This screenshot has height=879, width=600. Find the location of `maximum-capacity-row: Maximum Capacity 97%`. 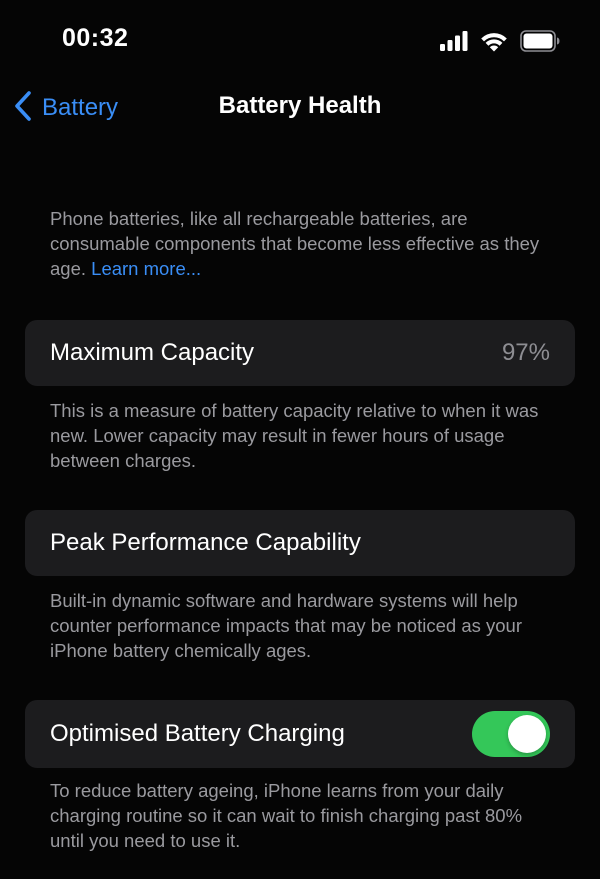

maximum-capacity-row: Maximum Capacity 97% is located at coordinates (300, 353).